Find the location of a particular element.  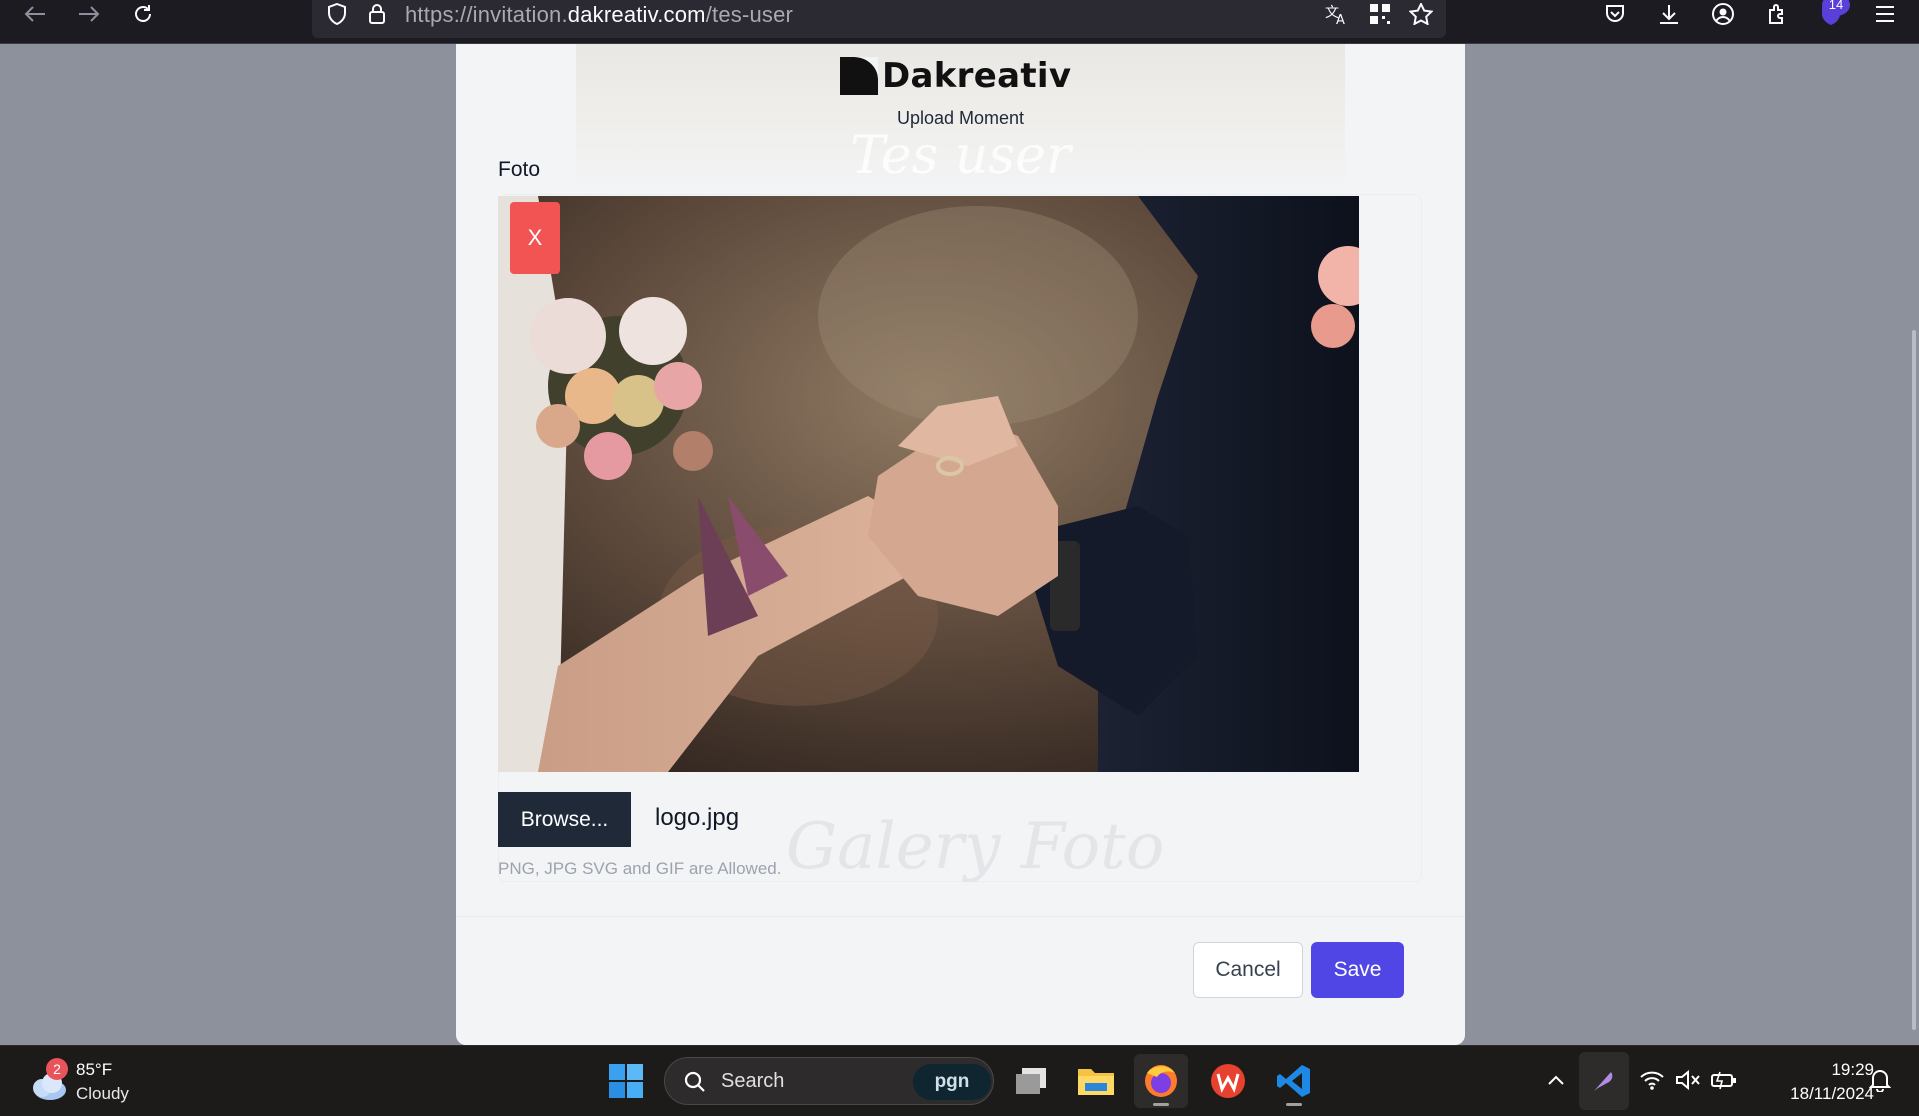

logo-mark-icon is located at coordinates (859, 76).